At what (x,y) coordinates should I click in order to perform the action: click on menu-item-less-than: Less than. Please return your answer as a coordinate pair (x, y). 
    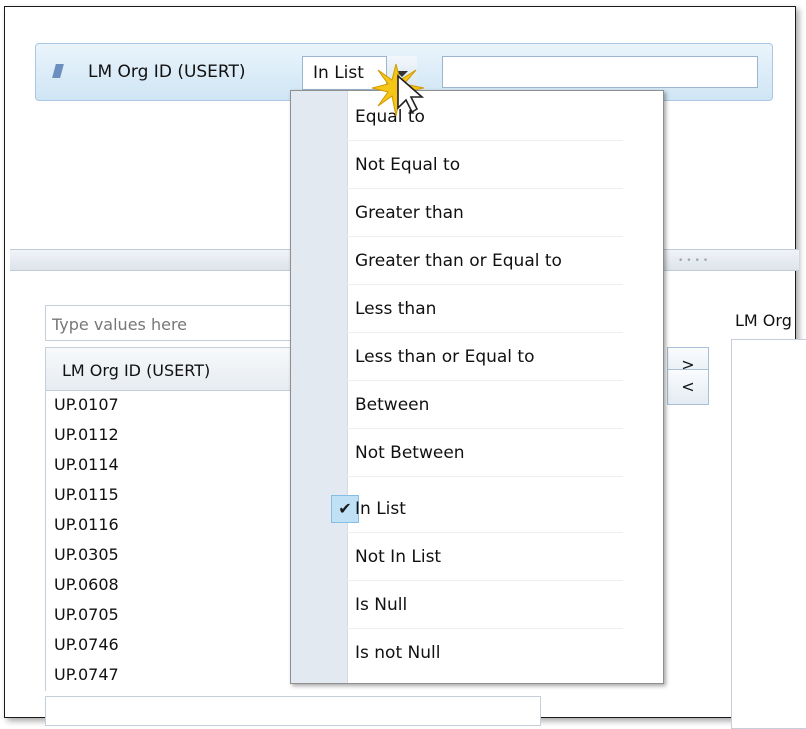
    Looking at the image, I should click on (477, 310).